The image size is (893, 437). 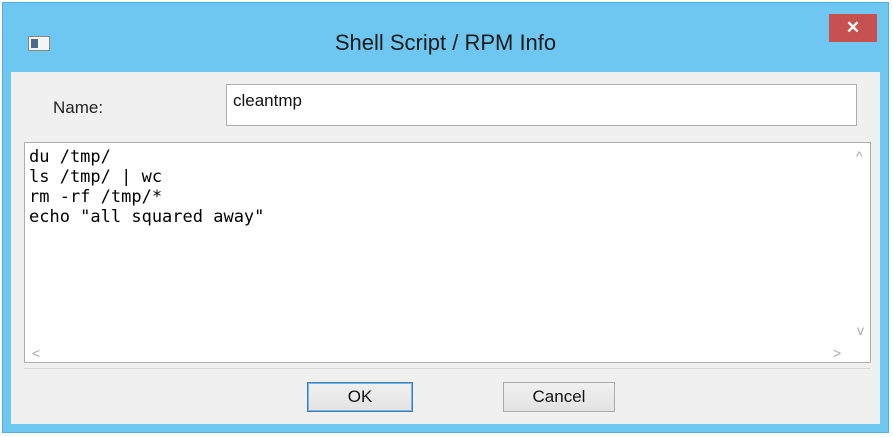 What do you see at coordinates (36, 353) in the screenshot?
I see `scroll-left-icon: <` at bounding box center [36, 353].